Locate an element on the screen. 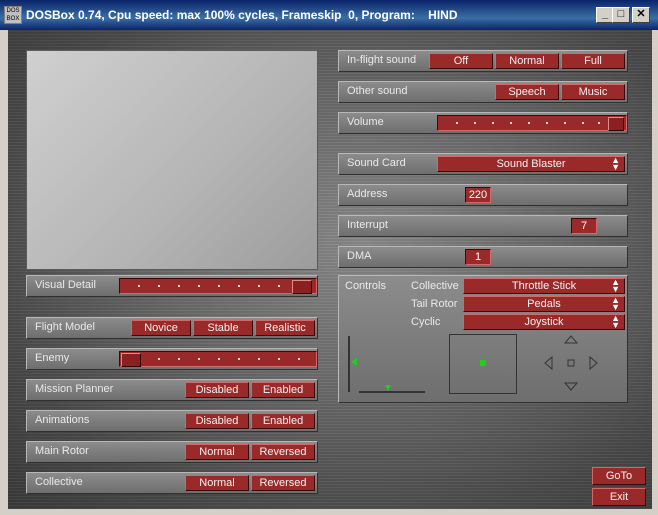 The image size is (658, 515). direction-pad is located at coordinates (571, 363).